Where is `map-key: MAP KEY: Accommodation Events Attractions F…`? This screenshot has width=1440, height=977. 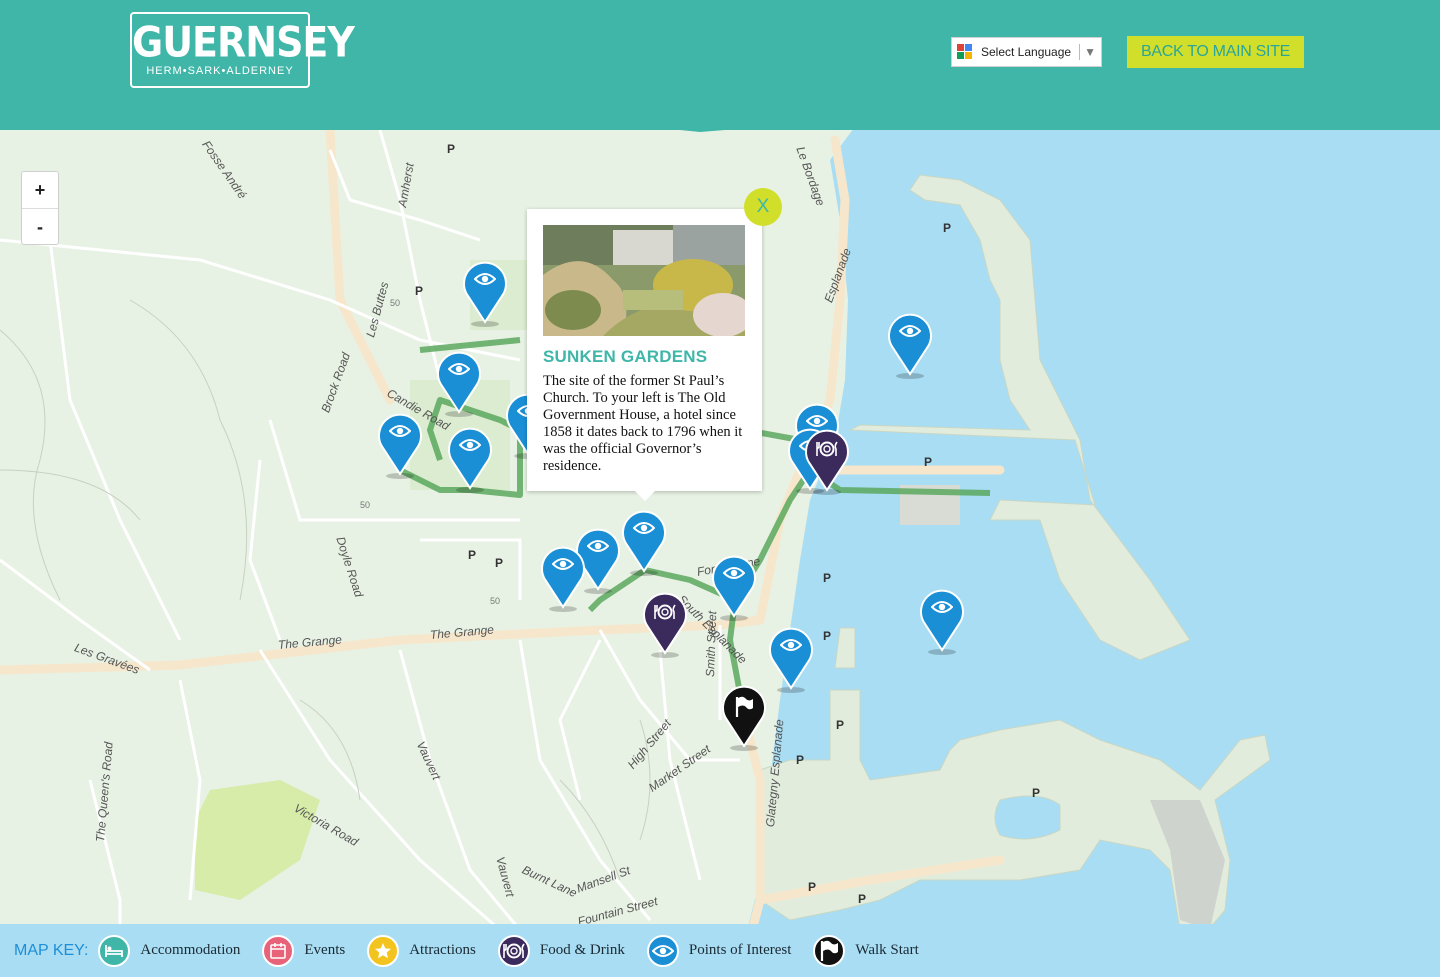
map-key: MAP KEY: Accommodation Events Attractions F… is located at coordinates (720, 950).